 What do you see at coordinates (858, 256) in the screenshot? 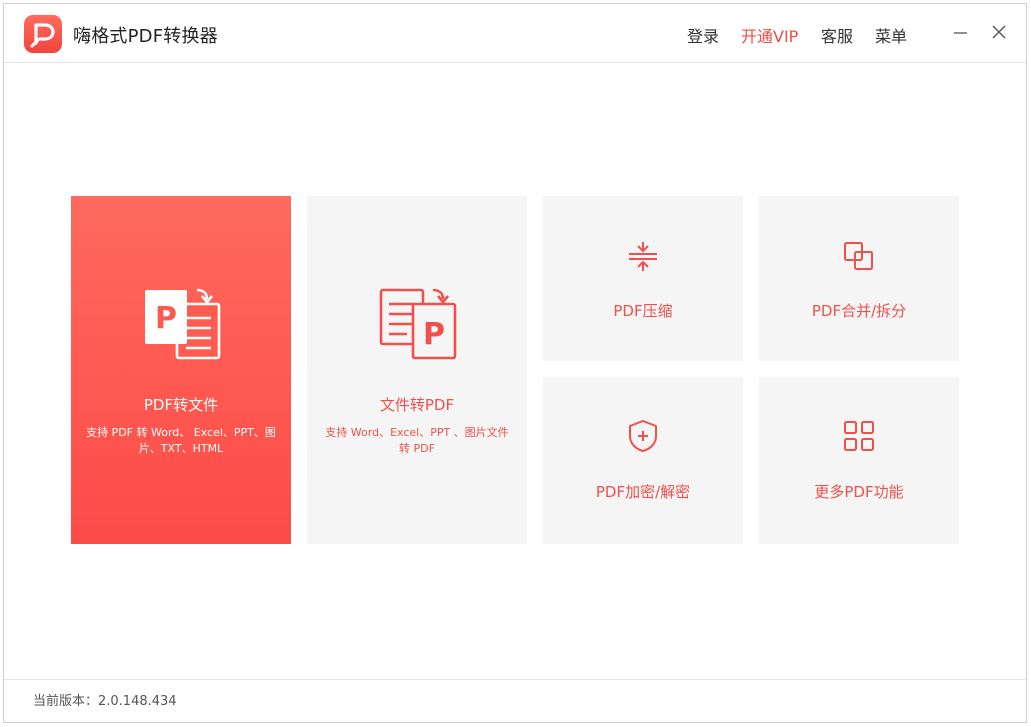
I see `merge-split-icon` at bounding box center [858, 256].